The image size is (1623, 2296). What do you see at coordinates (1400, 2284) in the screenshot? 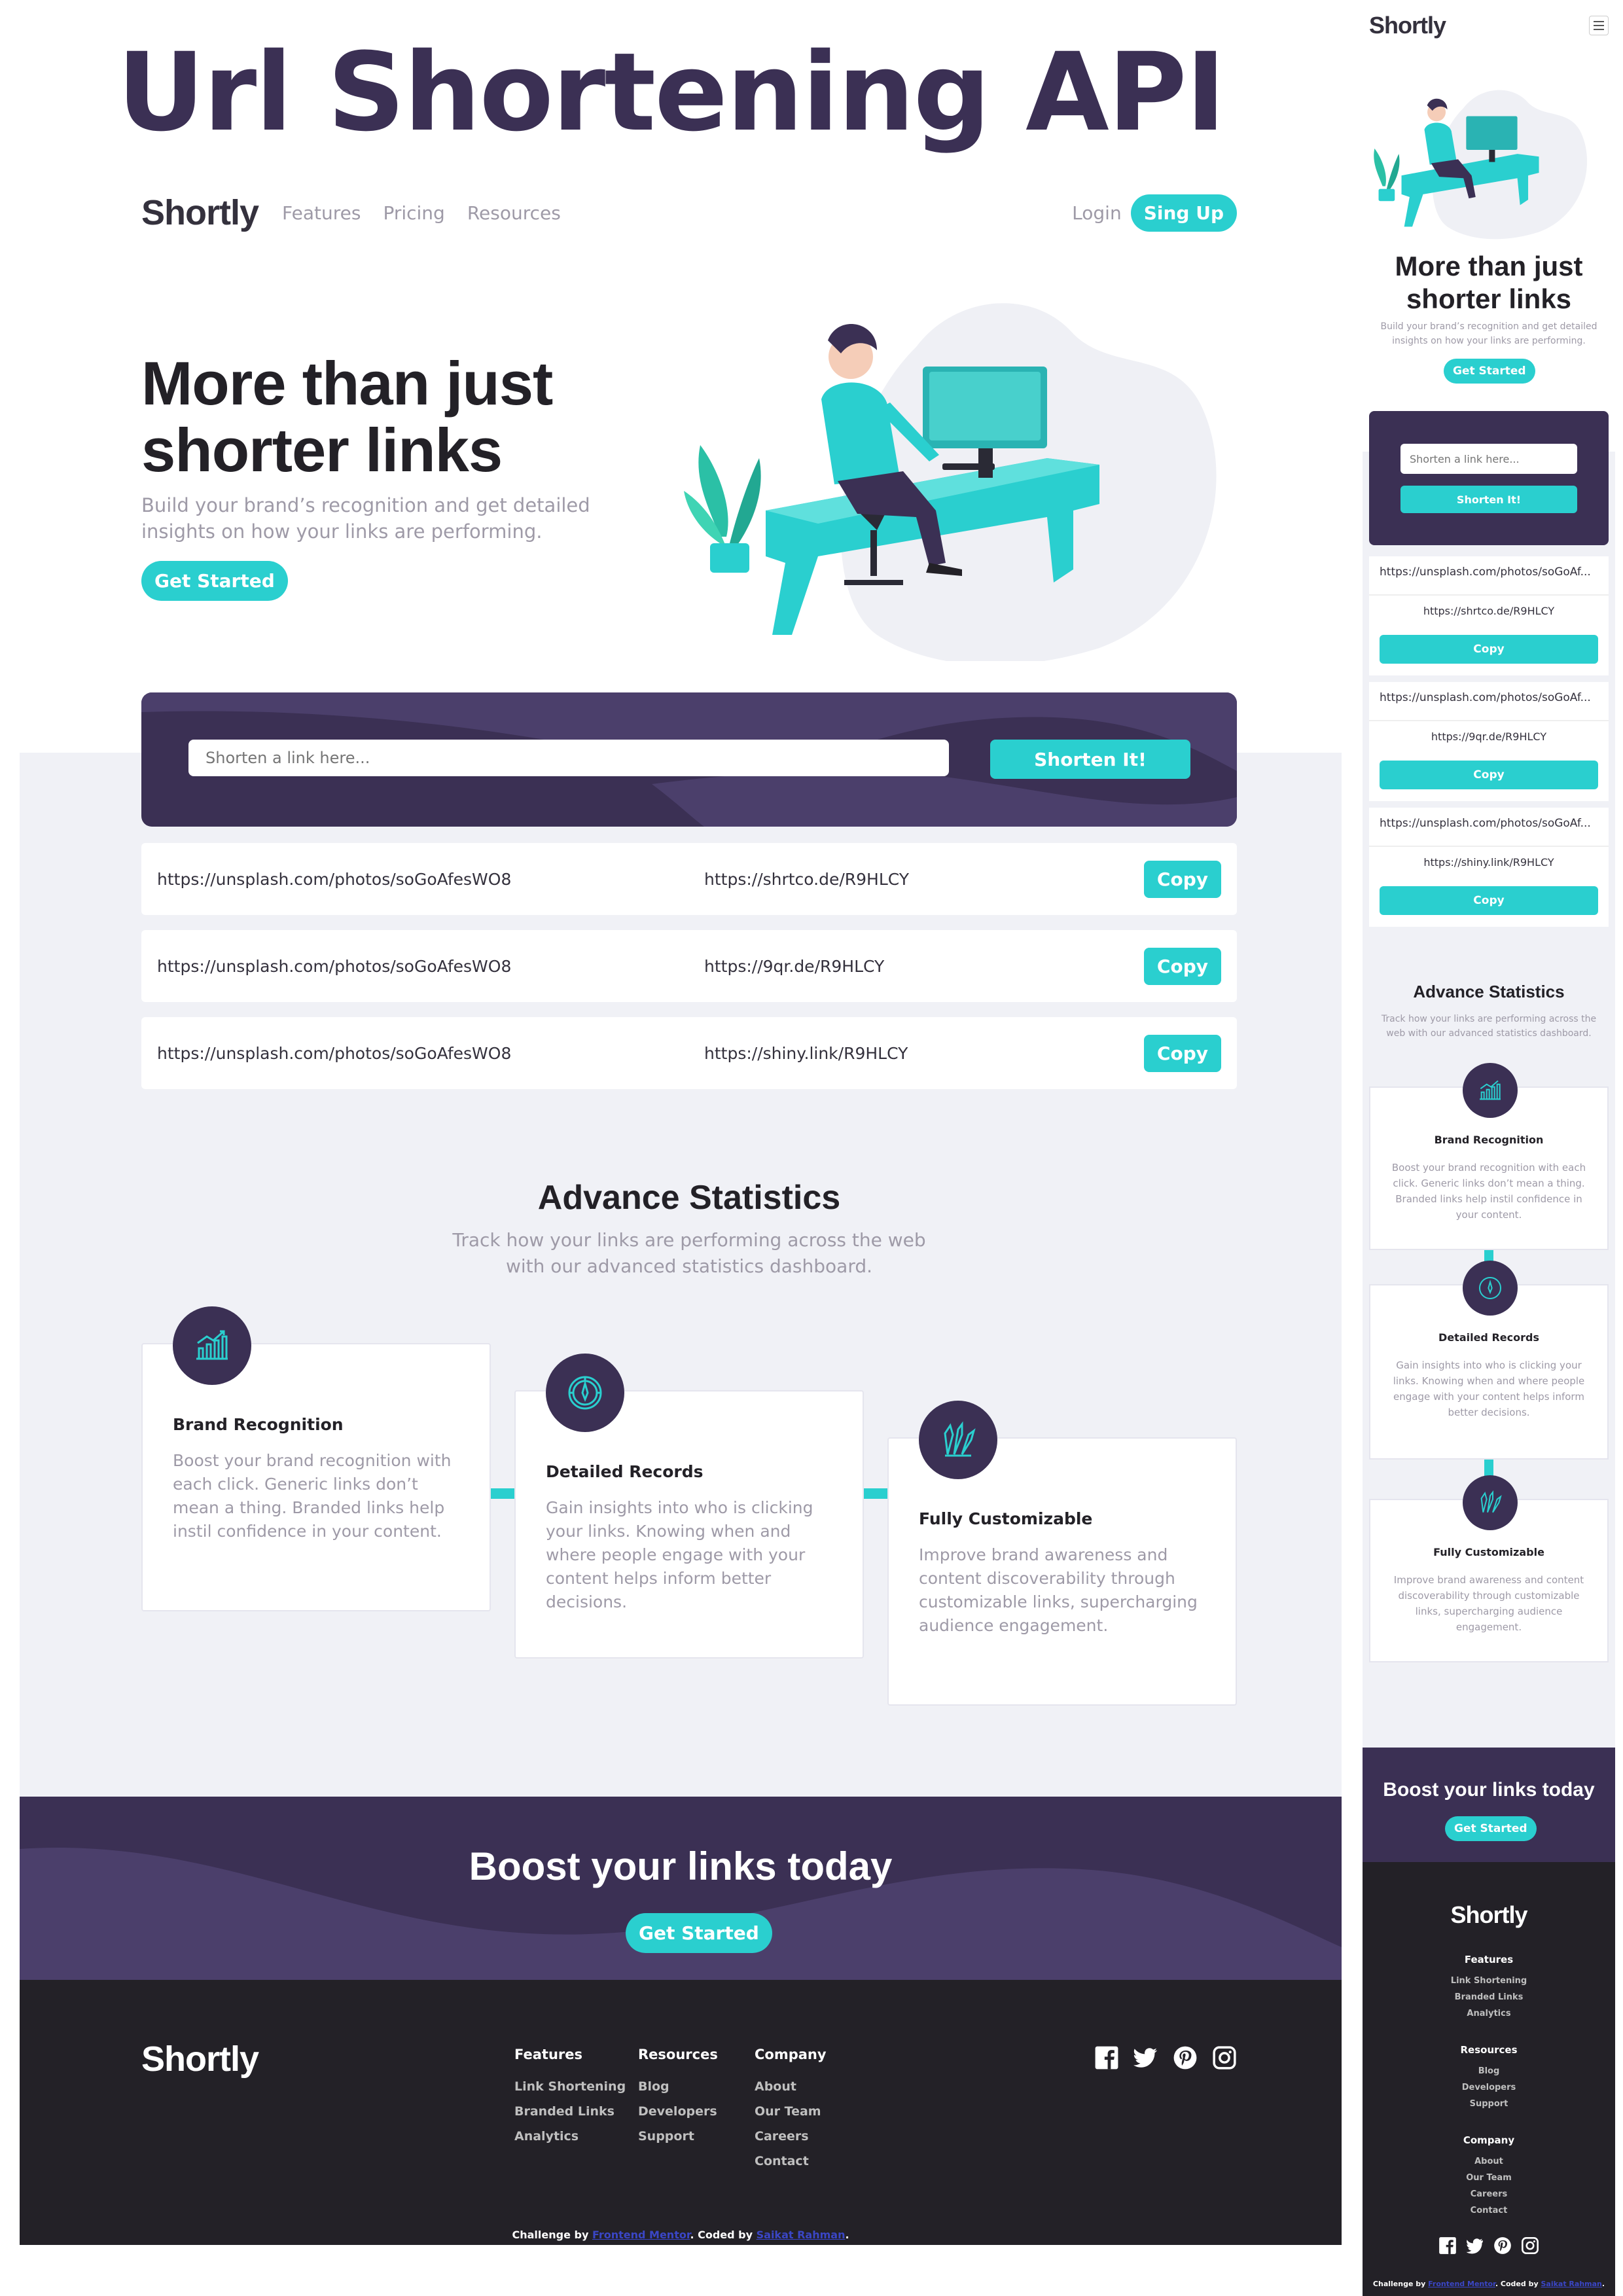
I see `credit-text: Challenge by` at bounding box center [1400, 2284].